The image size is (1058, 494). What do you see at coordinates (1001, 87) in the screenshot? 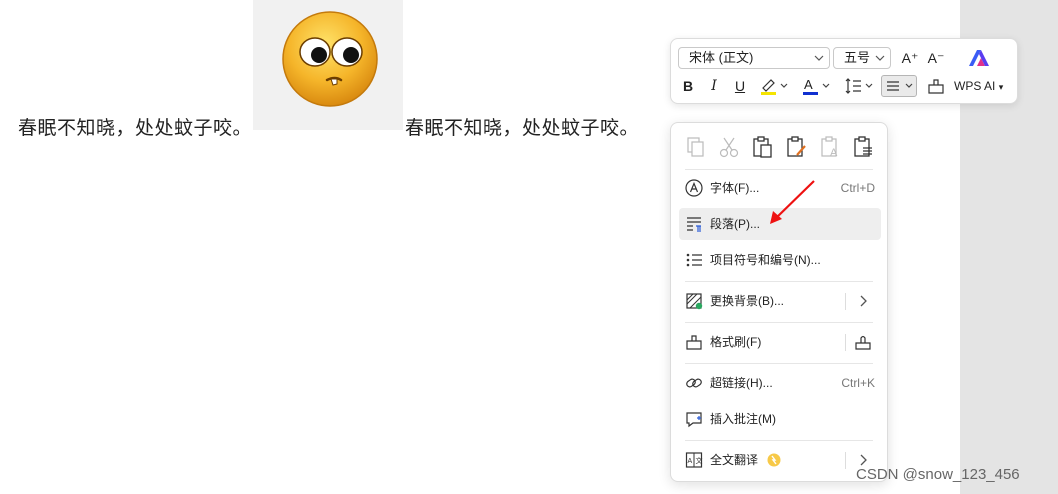
I see `chevron-down-icon: ▾` at bounding box center [1001, 87].